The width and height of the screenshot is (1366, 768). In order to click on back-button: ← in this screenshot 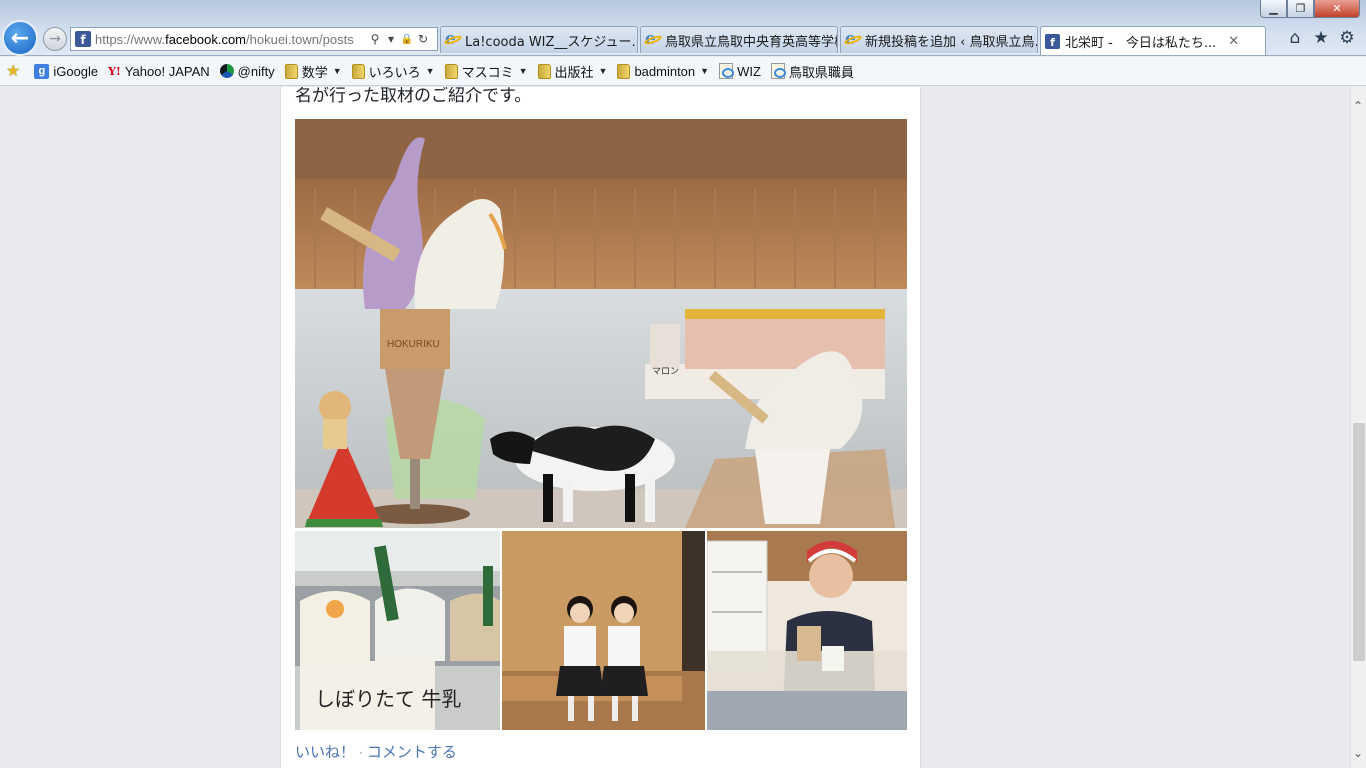, I will do `click(20, 38)`.